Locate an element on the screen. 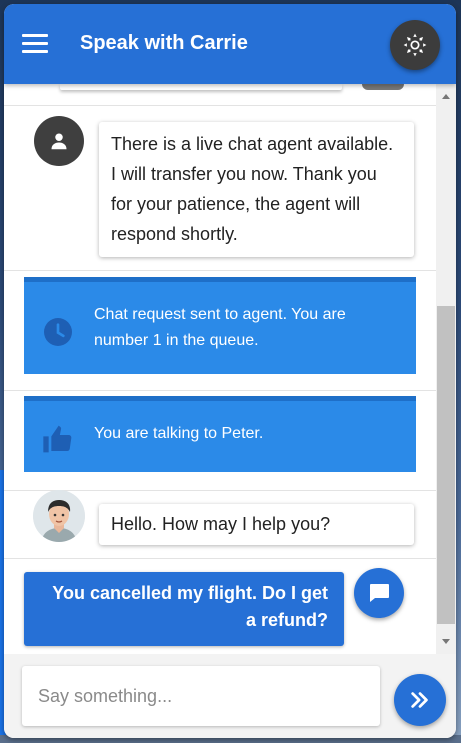  agent-connected-card: You are talking to Peter. is located at coordinates (220, 434).